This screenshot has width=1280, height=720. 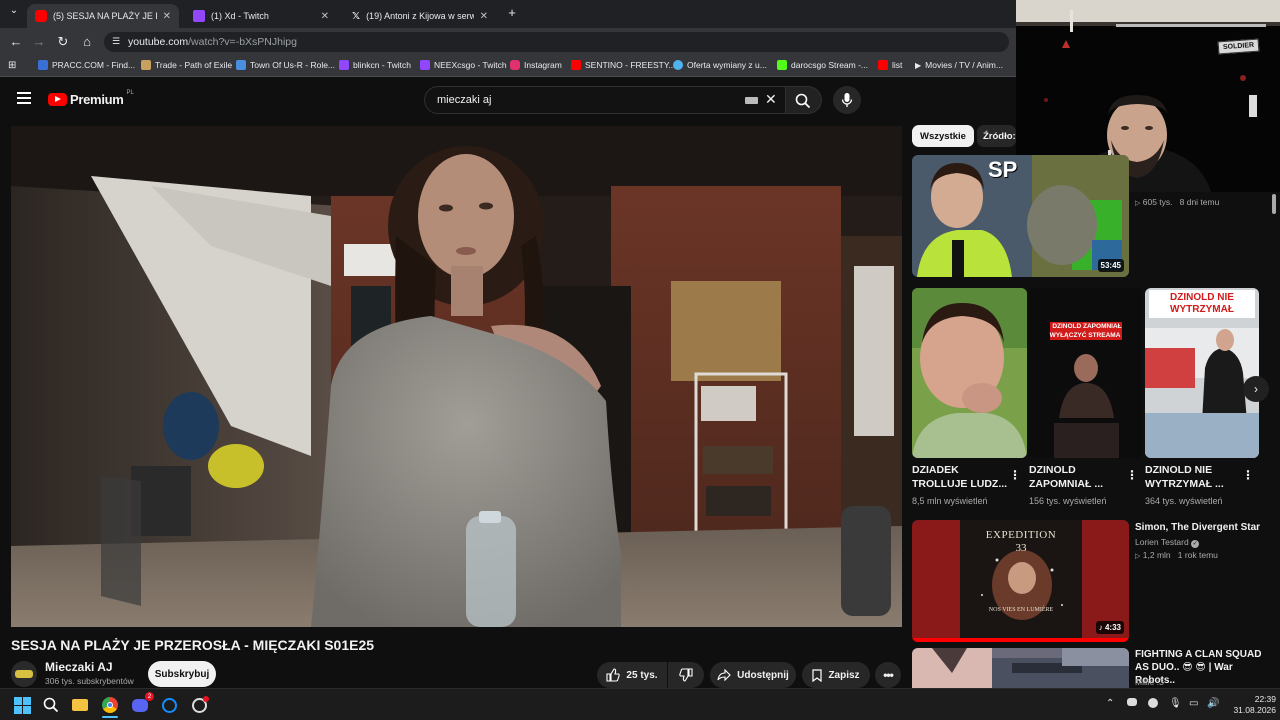 I want to click on shorts-next-chevron-icon: ›, so click(x=1256, y=389).